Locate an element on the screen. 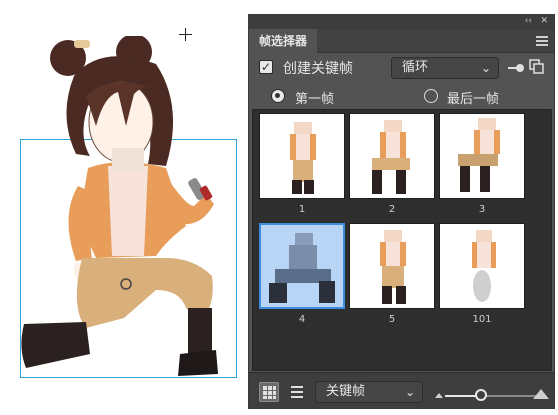 The height and width of the screenshot is (415, 558). frame-radio-row: 第一帧 最后一帧 is located at coordinates (401, 96).